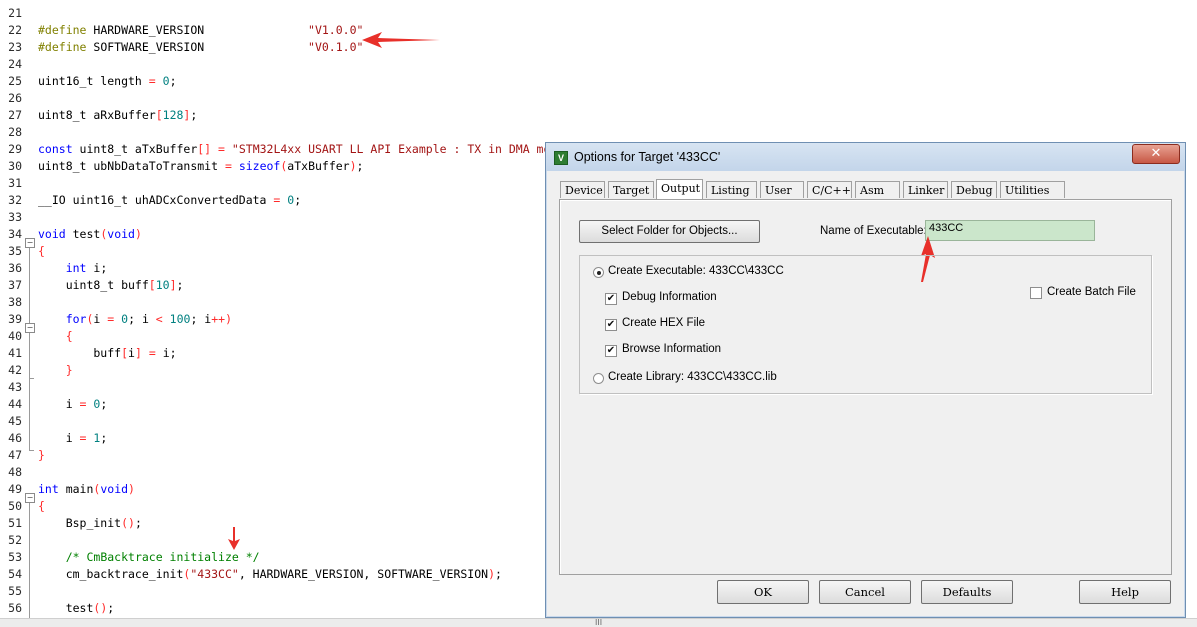 The image size is (1197, 627). What do you see at coordinates (76, 608) in the screenshot?
I see `code-line: test();` at bounding box center [76, 608].